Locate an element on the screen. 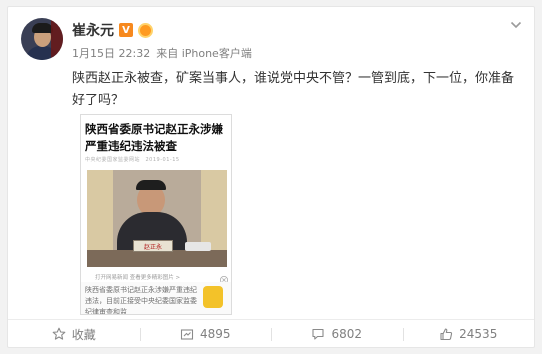 This screenshot has width=542, height=354. verified-v-icon: V is located at coordinates (126, 30).